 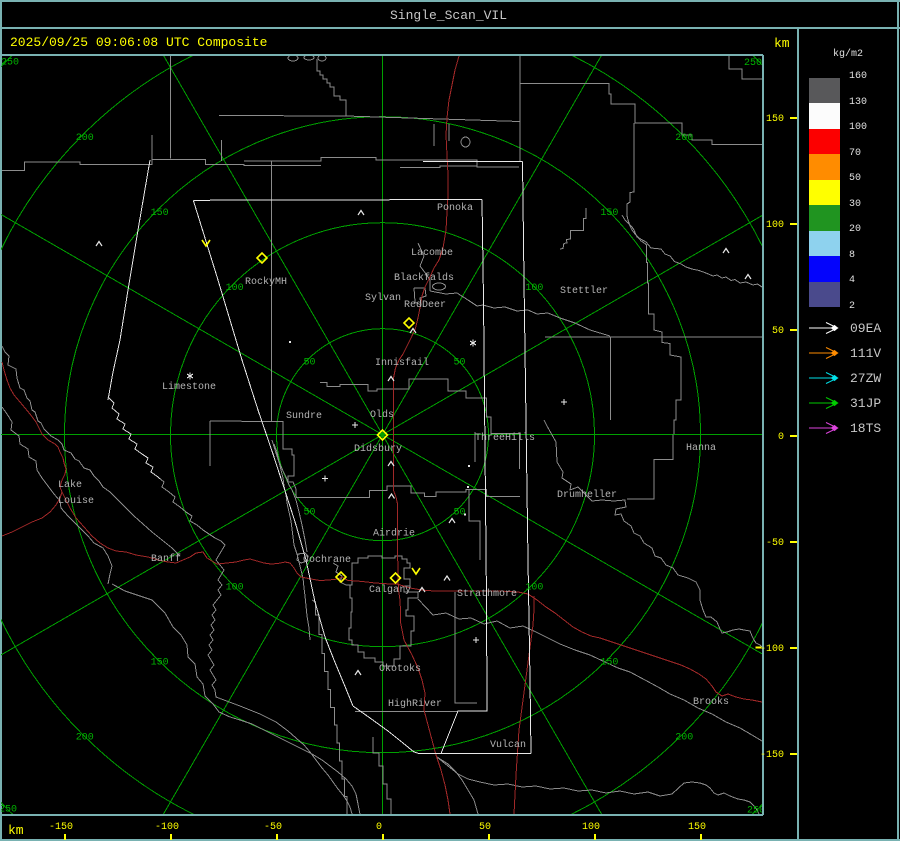 What do you see at coordinates (70, 485) in the screenshot?
I see `svg-text: Lake` at bounding box center [70, 485].